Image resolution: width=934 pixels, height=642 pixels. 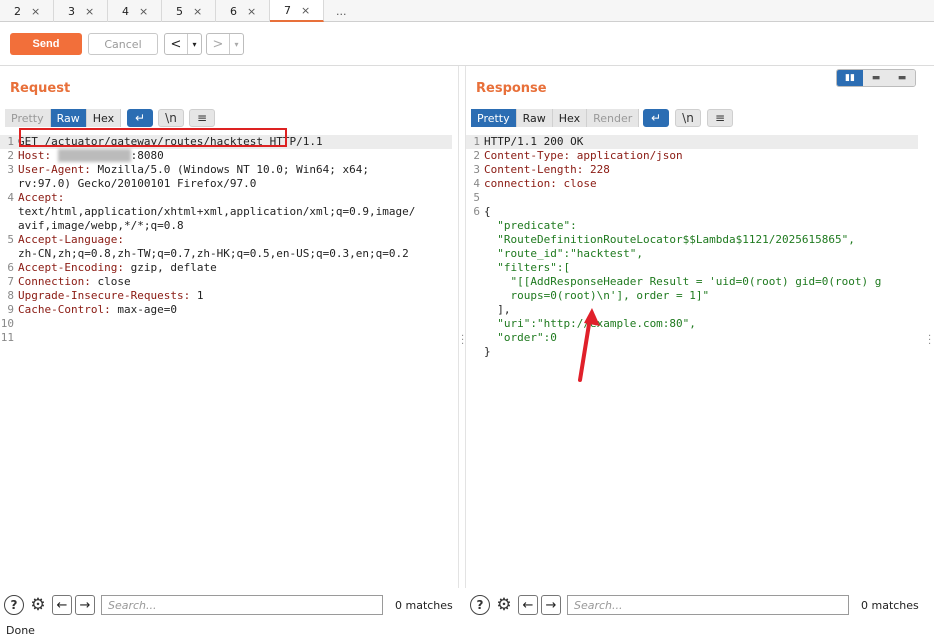 I want to click on redacted-host: 10.10.10.10, so click(x=94, y=155).